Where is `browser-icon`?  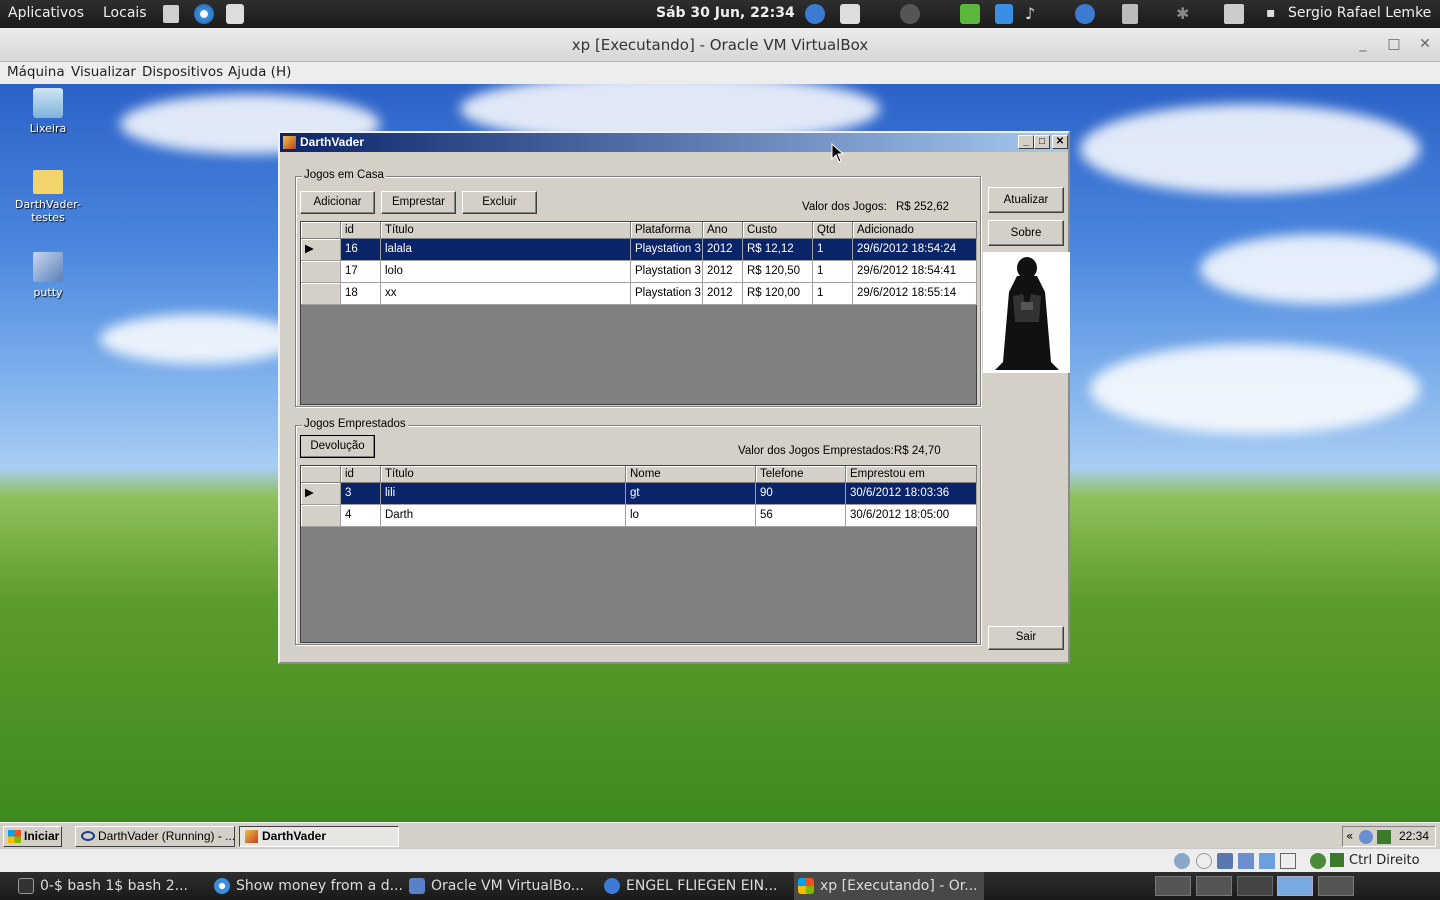 browser-icon is located at coordinates (204, 14).